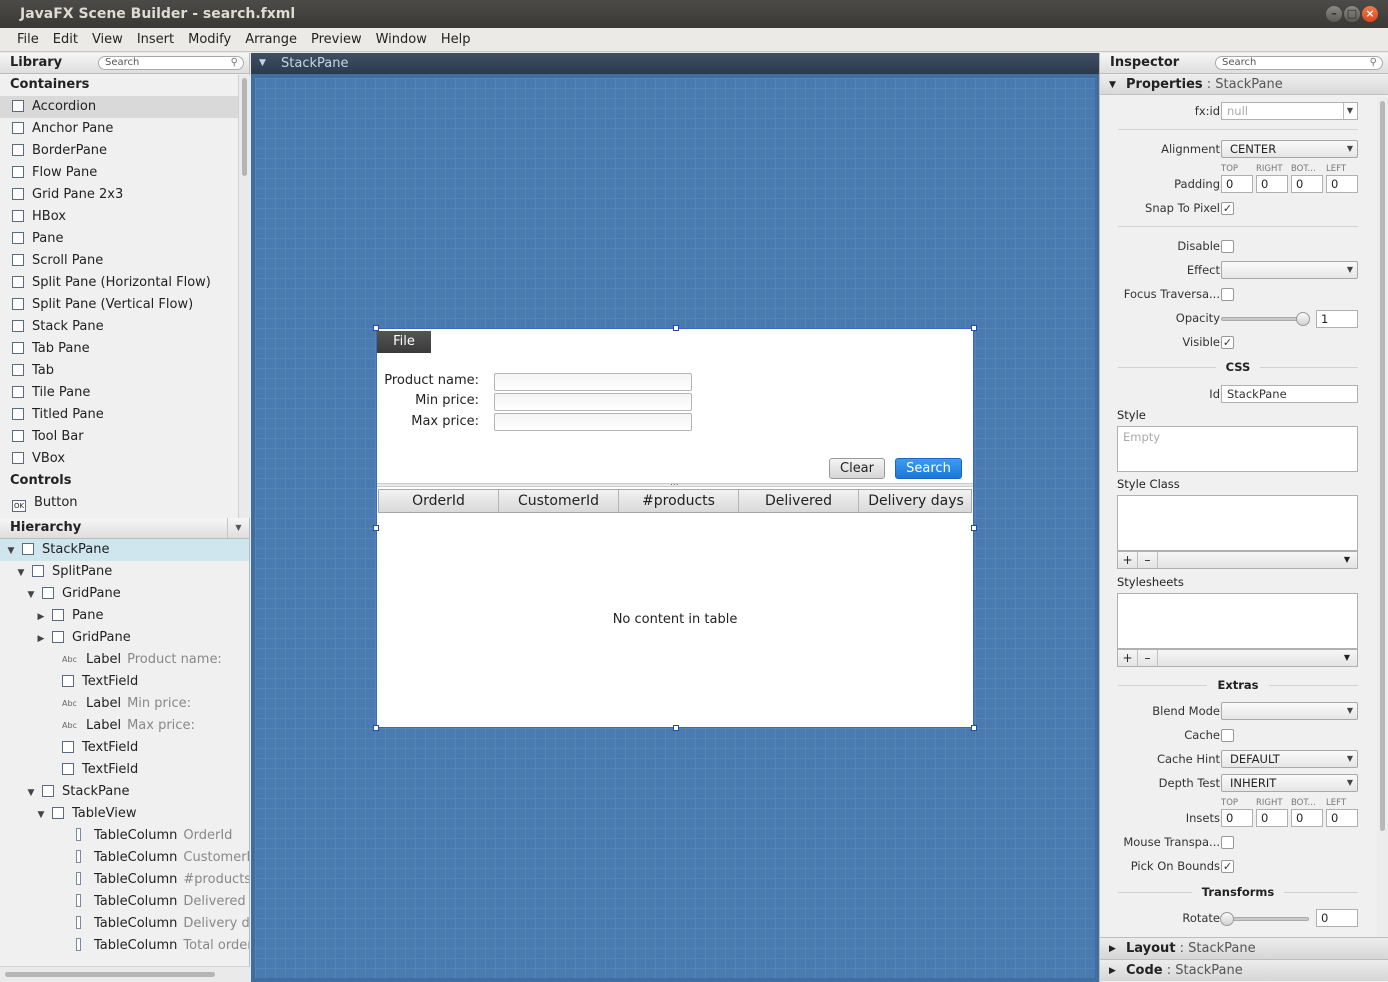 The width and height of the screenshot is (1388, 982). What do you see at coordinates (928, 468) in the screenshot?
I see `search-button: Search` at bounding box center [928, 468].